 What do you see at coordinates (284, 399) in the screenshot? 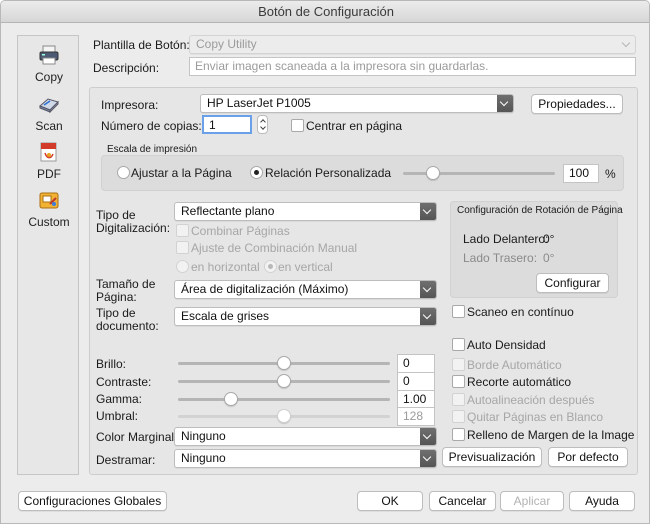
I see `gamma-slider-track` at bounding box center [284, 399].